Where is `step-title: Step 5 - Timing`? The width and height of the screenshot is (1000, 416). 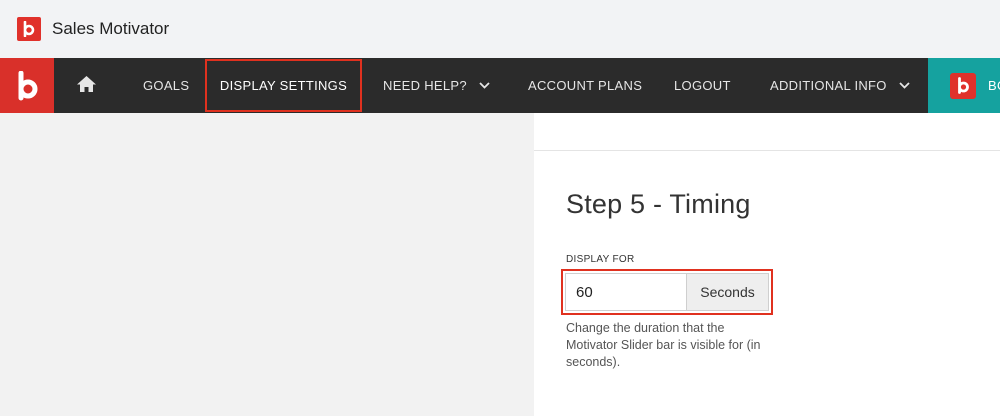 step-title: Step 5 - Timing is located at coordinates (658, 204).